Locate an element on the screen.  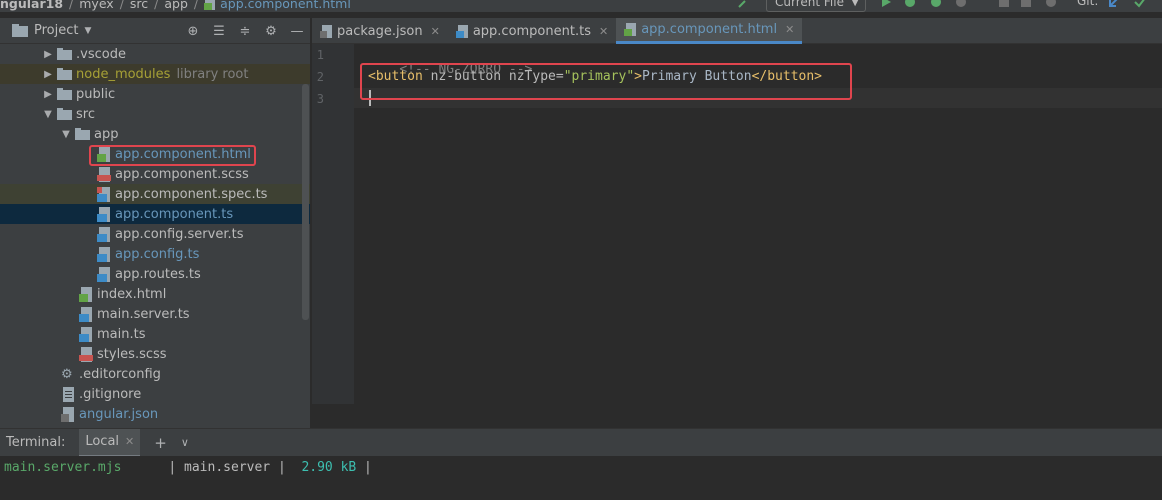
tree-item-app-routes-ts: app.routes.ts is located at coordinates (150, 274).